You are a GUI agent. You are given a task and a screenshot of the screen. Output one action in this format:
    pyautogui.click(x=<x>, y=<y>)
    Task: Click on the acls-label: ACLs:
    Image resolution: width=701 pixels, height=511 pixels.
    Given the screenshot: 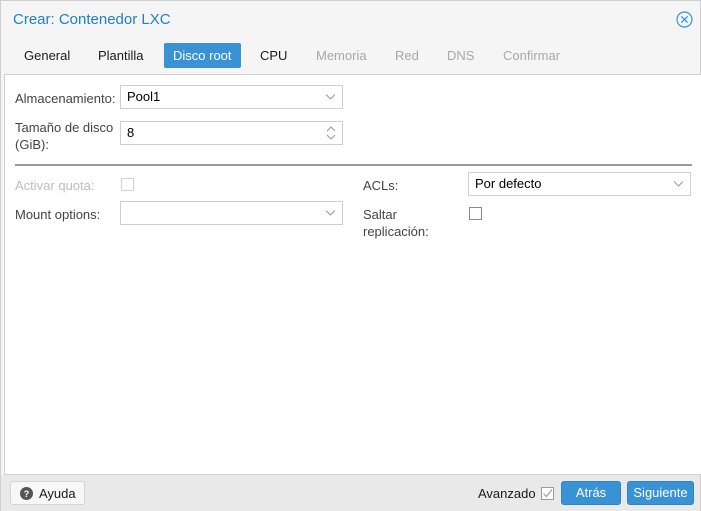 What is the action you would take?
    pyautogui.click(x=381, y=185)
    